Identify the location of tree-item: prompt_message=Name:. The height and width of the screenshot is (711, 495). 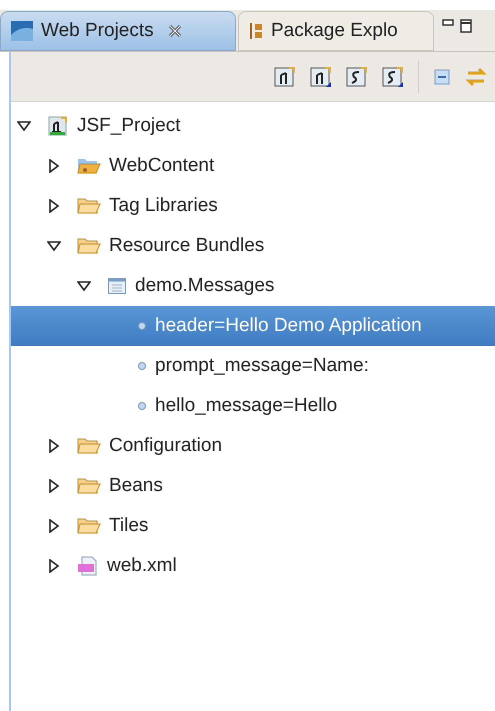
(253, 366).